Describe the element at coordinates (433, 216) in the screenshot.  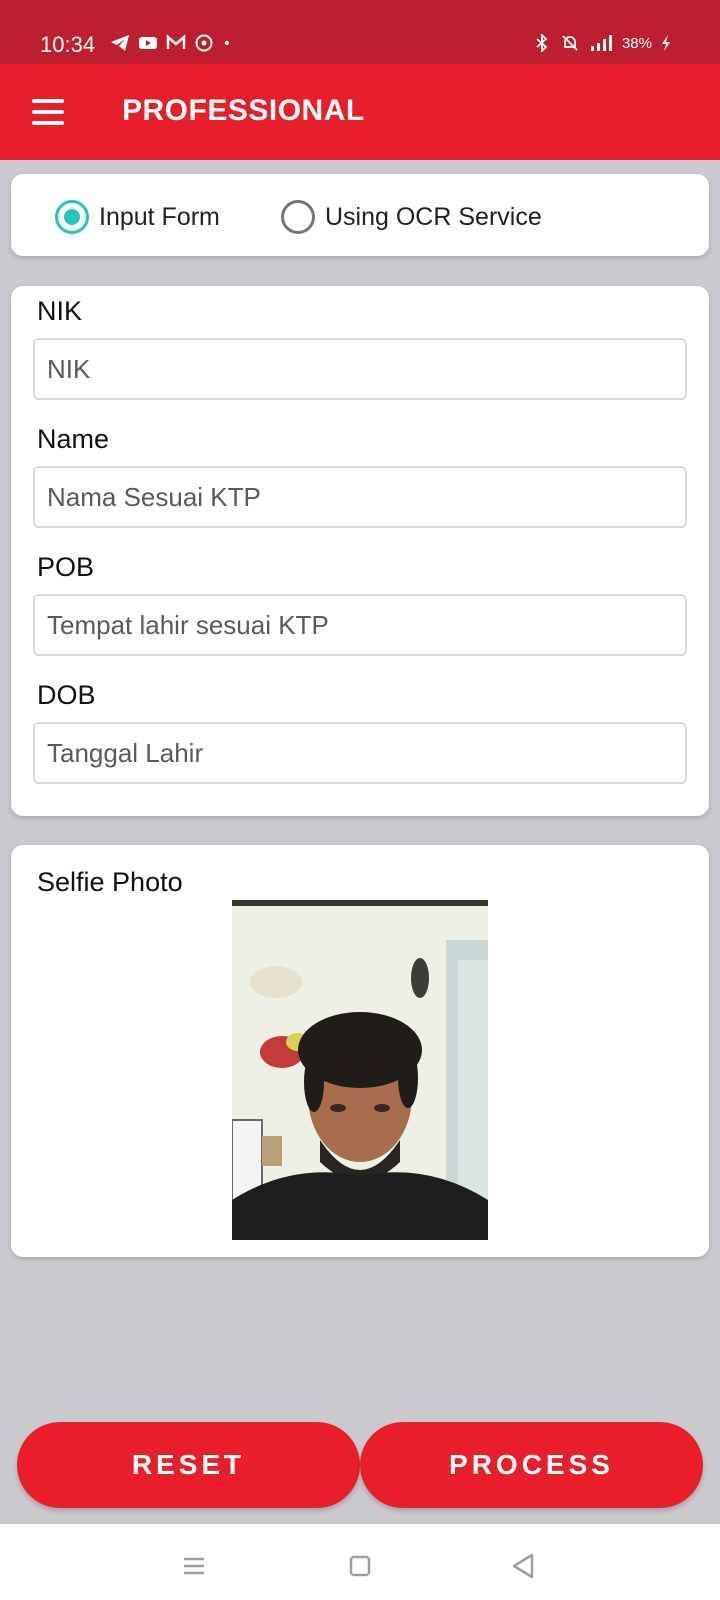
I see `radio-label-ocr-service: Using OCR Service` at that location.